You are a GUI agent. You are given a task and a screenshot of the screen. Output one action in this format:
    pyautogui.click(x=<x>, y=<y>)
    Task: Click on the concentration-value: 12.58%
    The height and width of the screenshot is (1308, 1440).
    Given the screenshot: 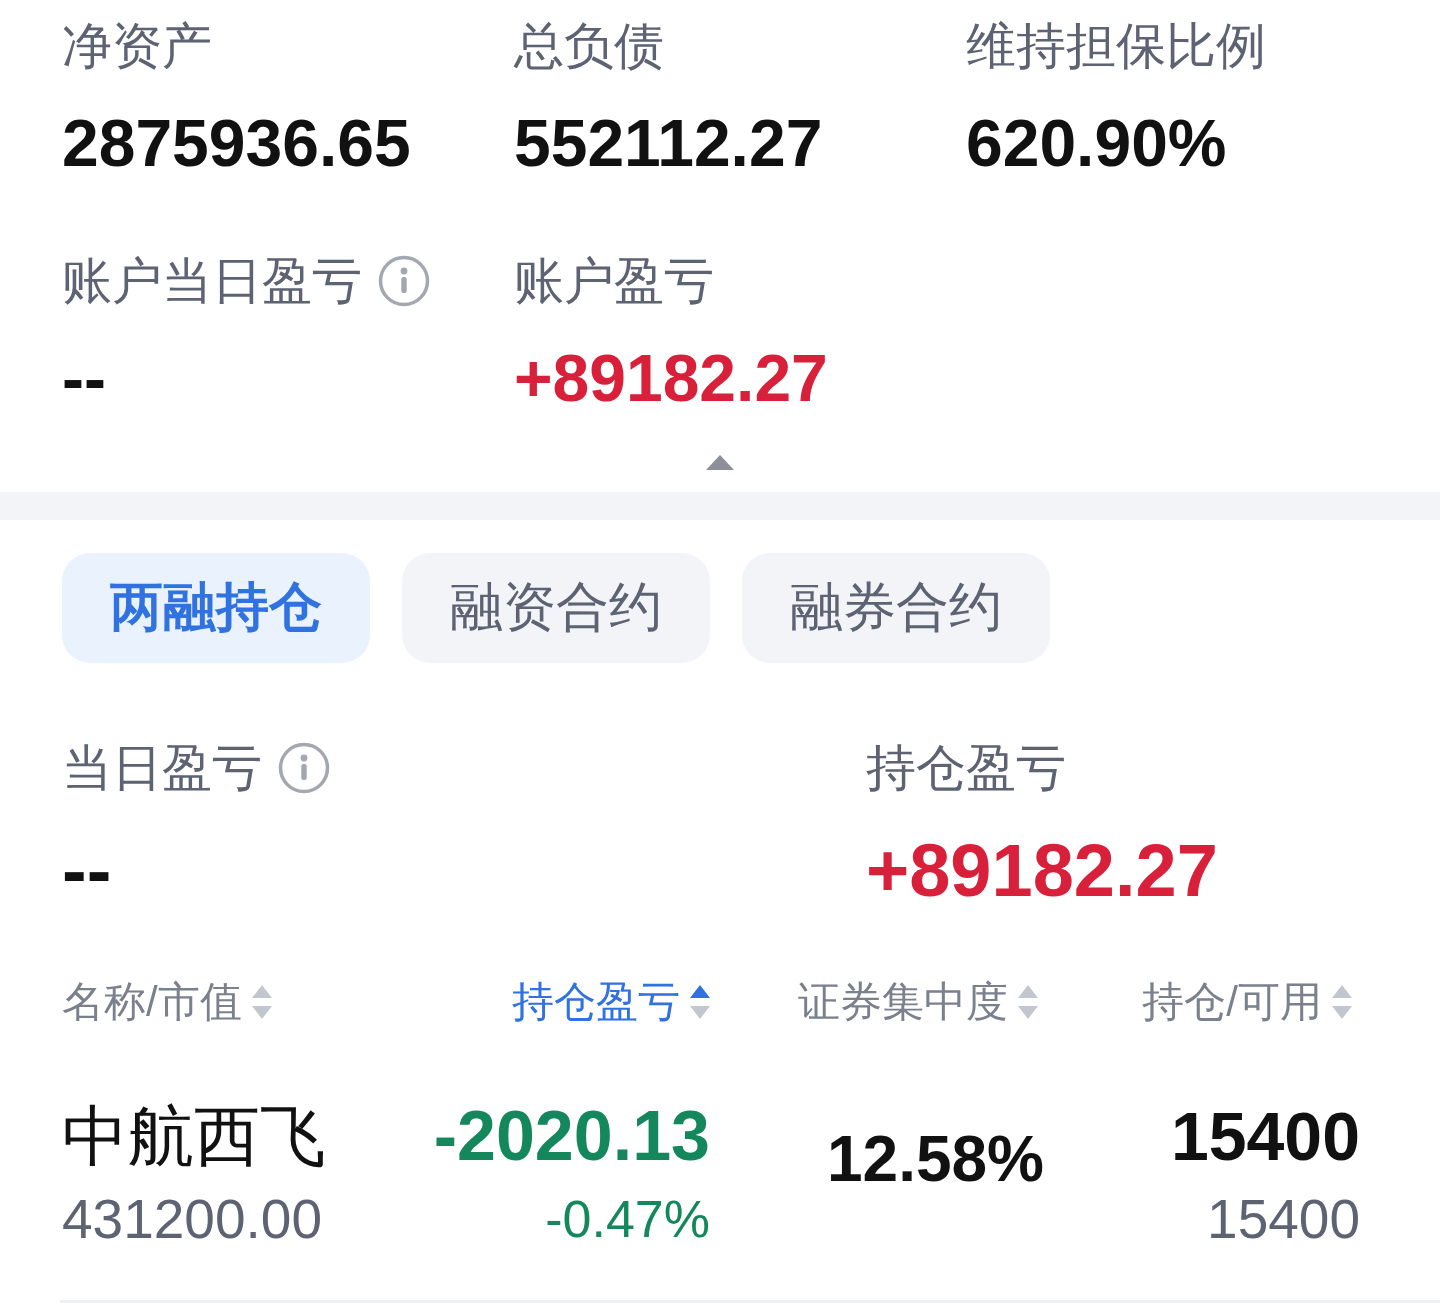 What is the action you would take?
    pyautogui.click(x=935, y=1159)
    